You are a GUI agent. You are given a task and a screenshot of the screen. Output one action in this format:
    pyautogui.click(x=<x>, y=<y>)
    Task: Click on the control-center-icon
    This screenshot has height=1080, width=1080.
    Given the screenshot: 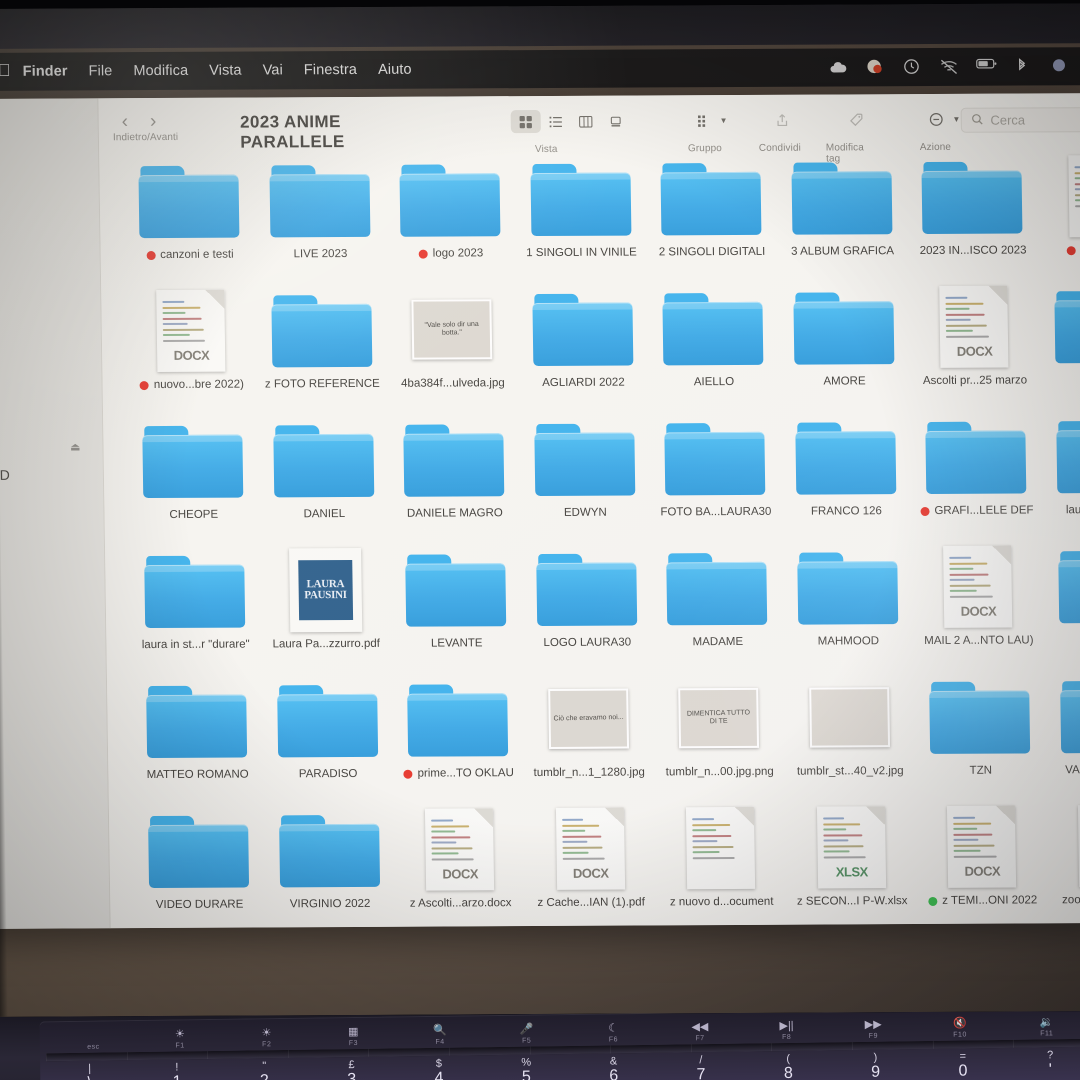 What is the action you would take?
    pyautogui.click(x=912, y=67)
    